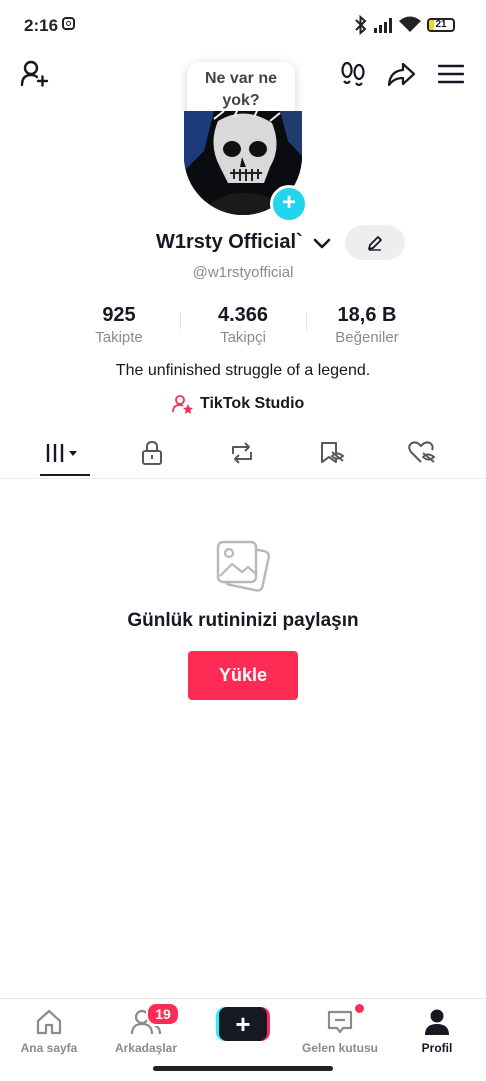 Image resolution: width=486 pixels, height=1081 pixels. What do you see at coordinates (65, 475) in the screenshot?
I see `active-tab-indicator` at bounding box center [65, 475].